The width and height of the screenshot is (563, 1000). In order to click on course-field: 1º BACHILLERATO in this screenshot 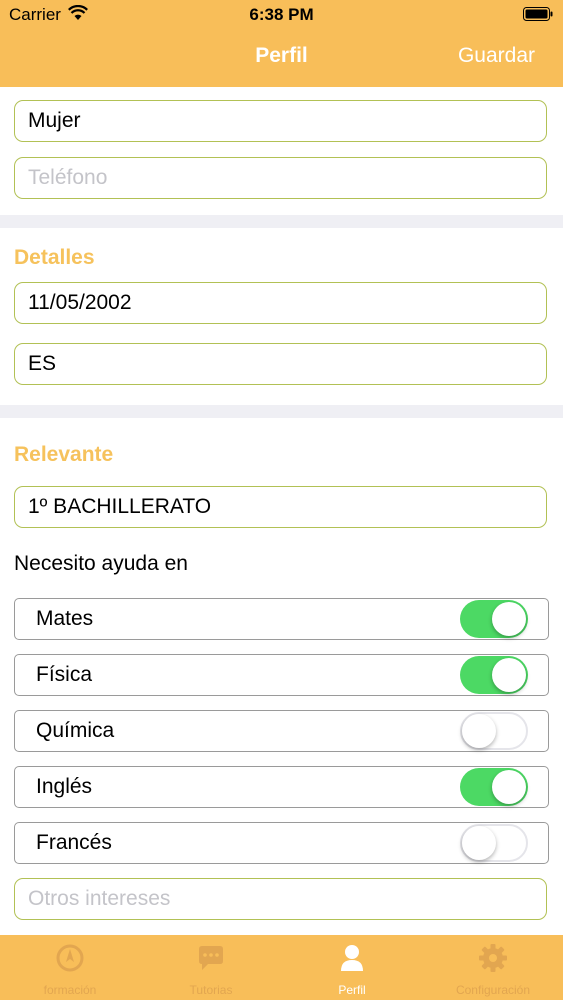, I will do `click(280, 507)`.